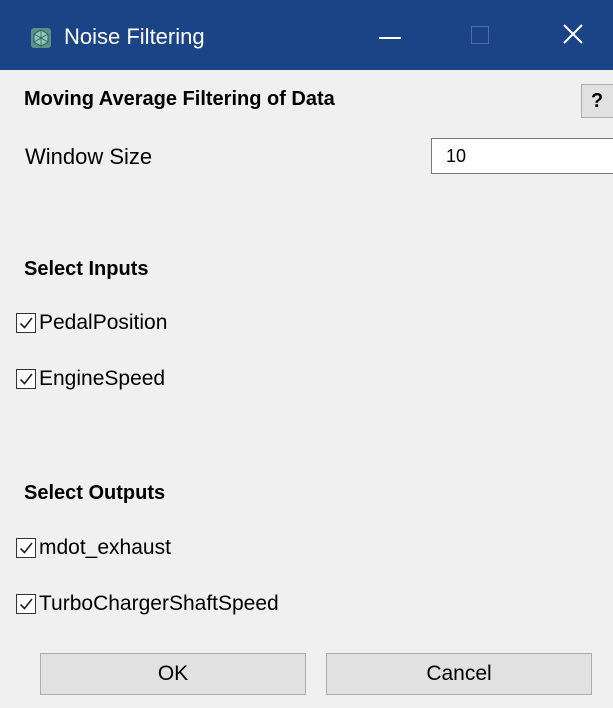 This screenshot has height=708, width=613. I want to click on window-title: Noise Filtering, so click(134, 36).